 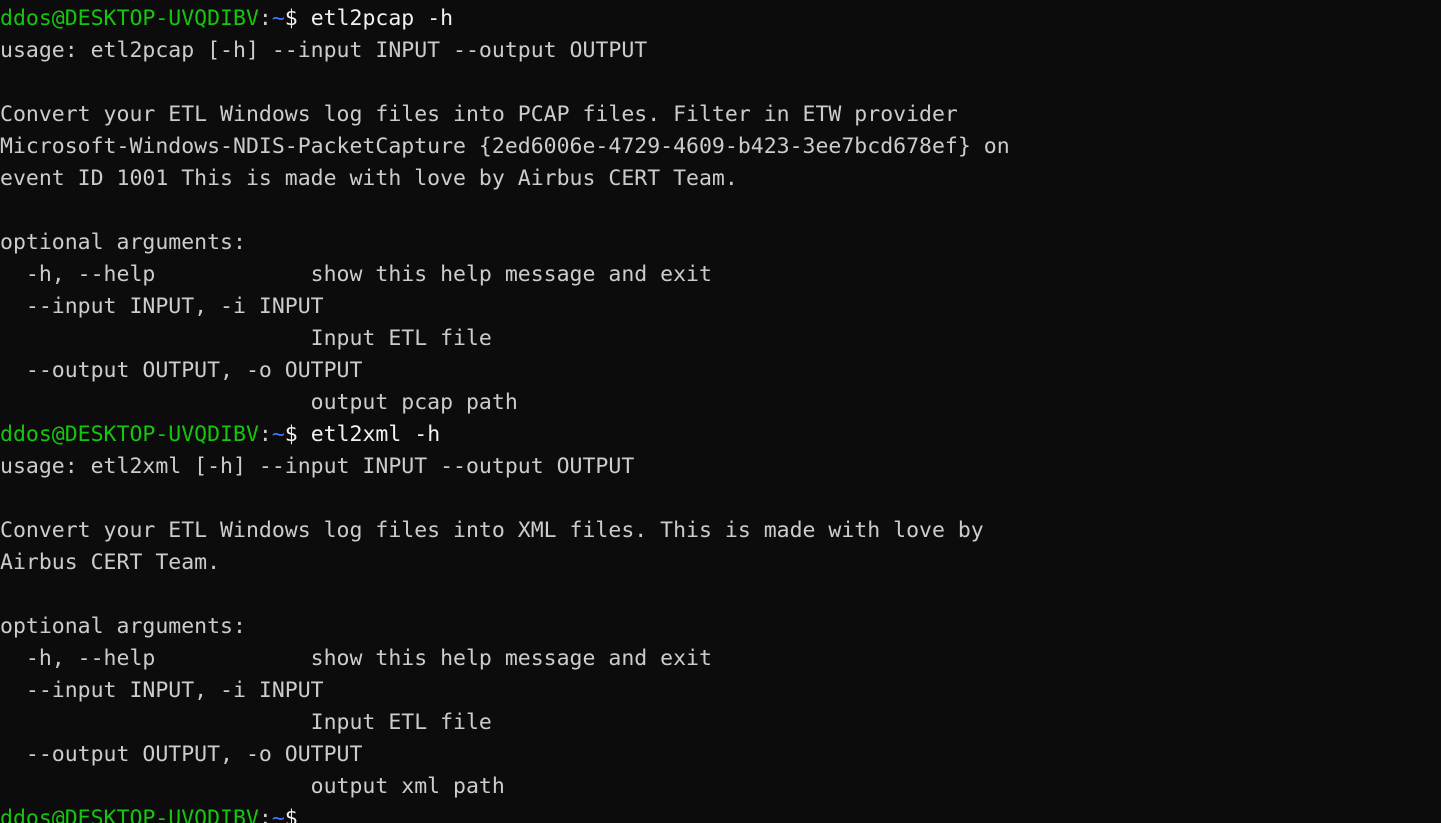 What do you see at coordinates (375, 18) in the screenshot?
I see `terminal-command-text: etl2pcap -h` at bounding box center [375, 18].